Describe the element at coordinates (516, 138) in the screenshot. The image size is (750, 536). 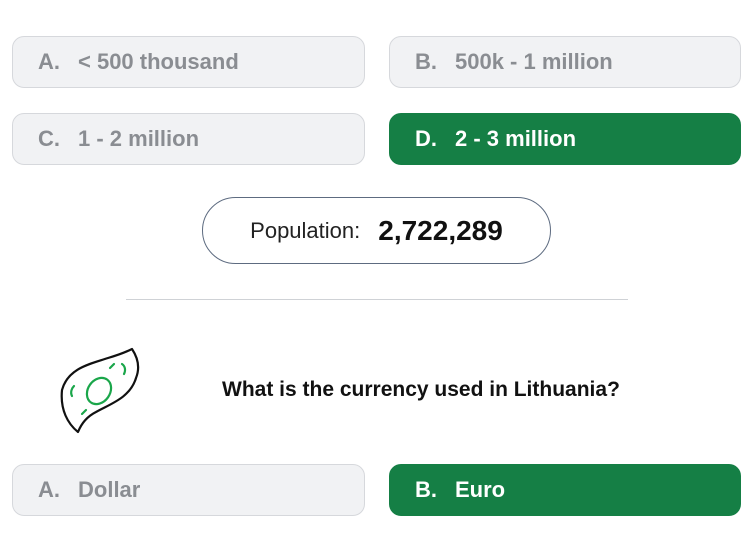
I see `option-text: 2 - 3 million` at that location.